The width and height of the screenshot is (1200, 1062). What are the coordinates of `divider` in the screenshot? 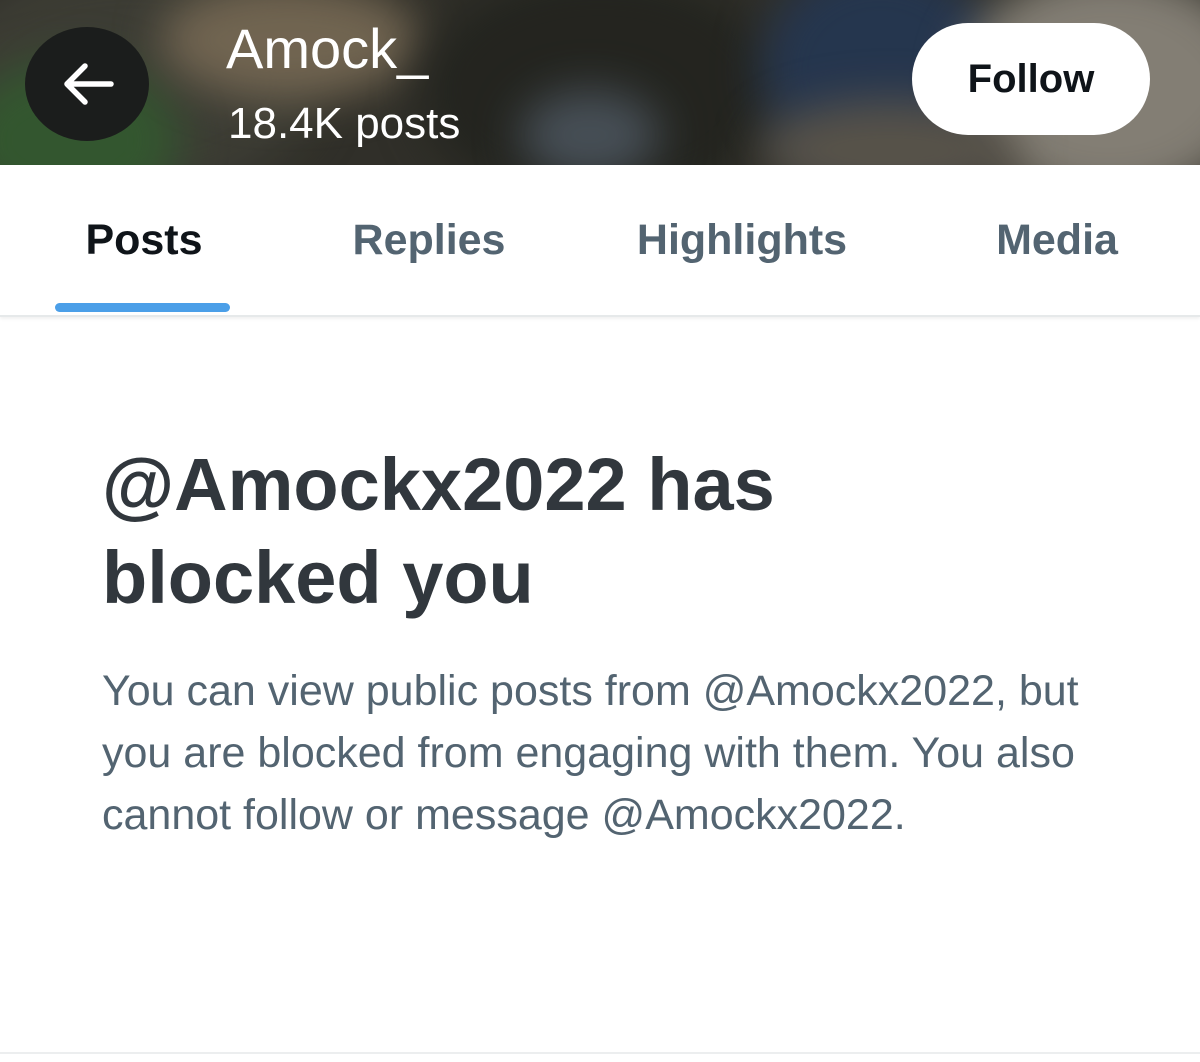 It's located at (600, 1053).